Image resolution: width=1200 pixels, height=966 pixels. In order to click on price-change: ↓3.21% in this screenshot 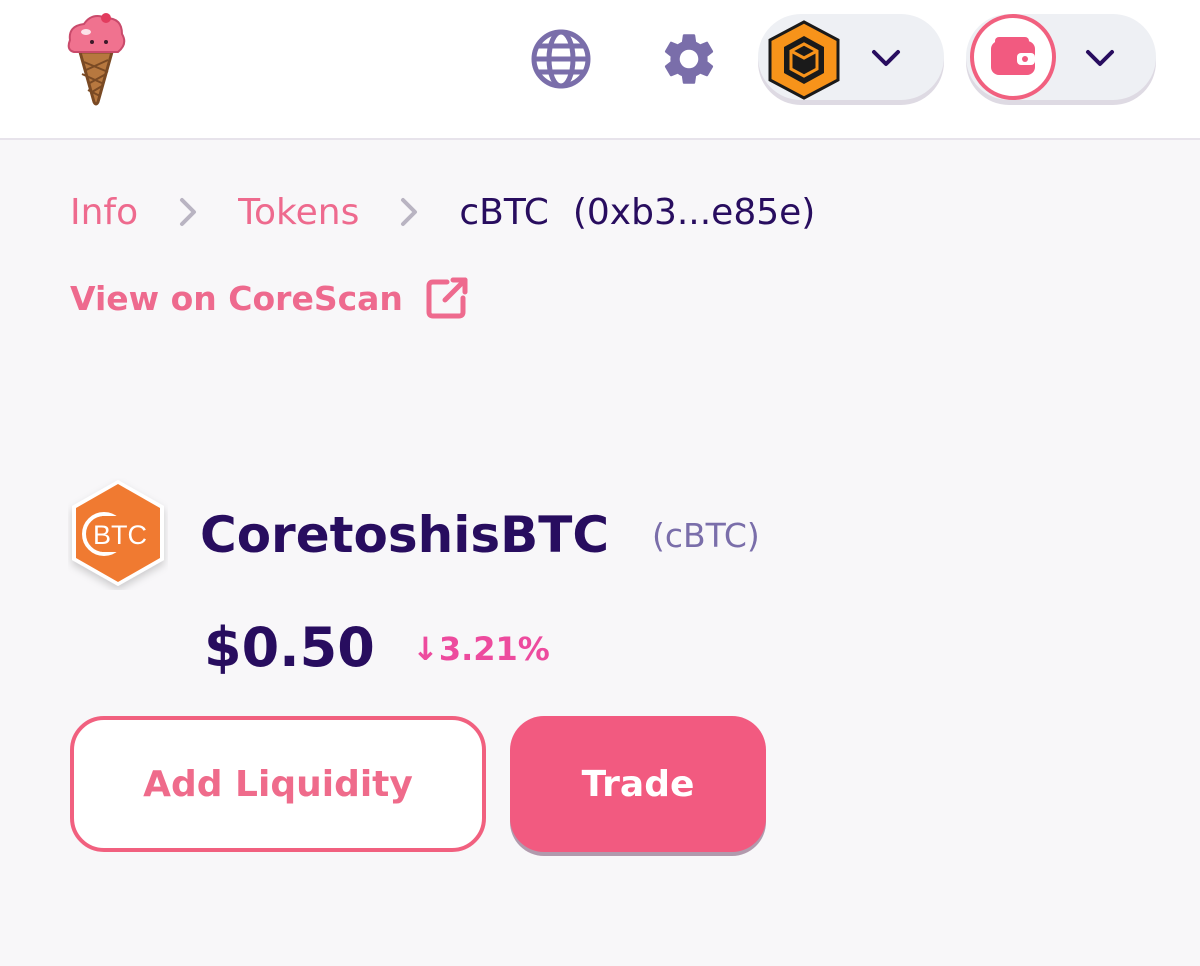, I will do `click(481, 649)`.